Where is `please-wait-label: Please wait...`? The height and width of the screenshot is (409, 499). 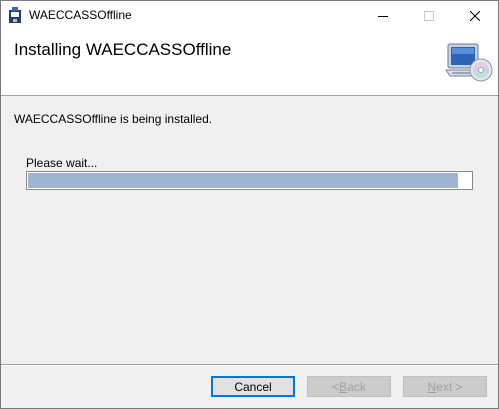
please-wait-label: Please wait... is located at coordinates (62, 163).